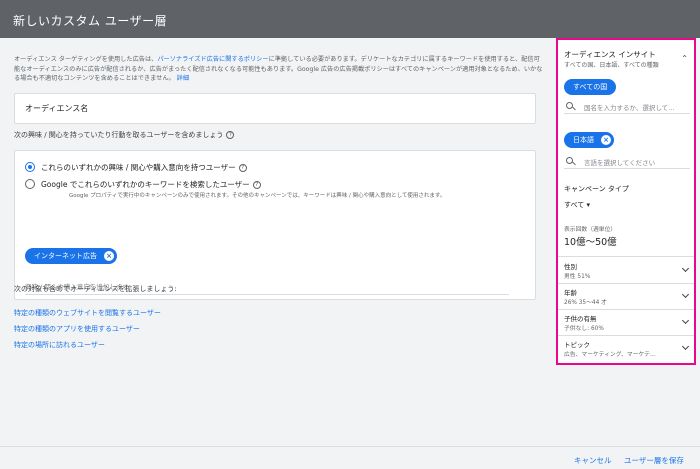  I want to click on radio-keywords-label: Google でこれらのいずれかのキーワードを検索したユーザー?, so click(151, 184).